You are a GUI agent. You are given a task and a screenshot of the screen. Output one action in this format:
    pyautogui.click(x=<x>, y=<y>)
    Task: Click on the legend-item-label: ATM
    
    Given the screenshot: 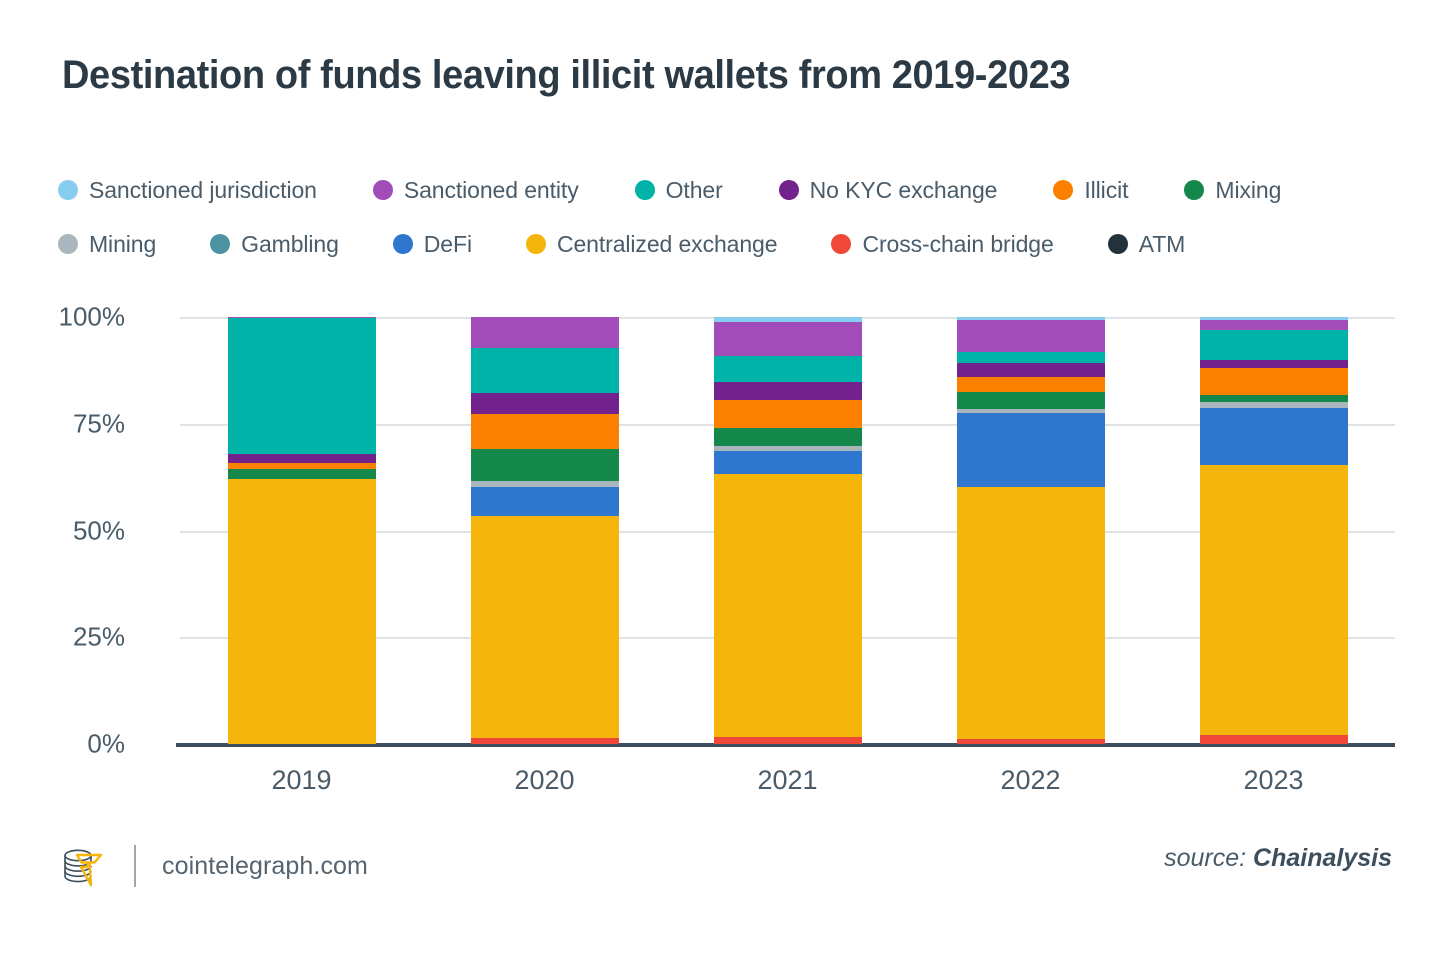 What is the action you would take?
    pyautogui.click(x=1162, y=243)
    